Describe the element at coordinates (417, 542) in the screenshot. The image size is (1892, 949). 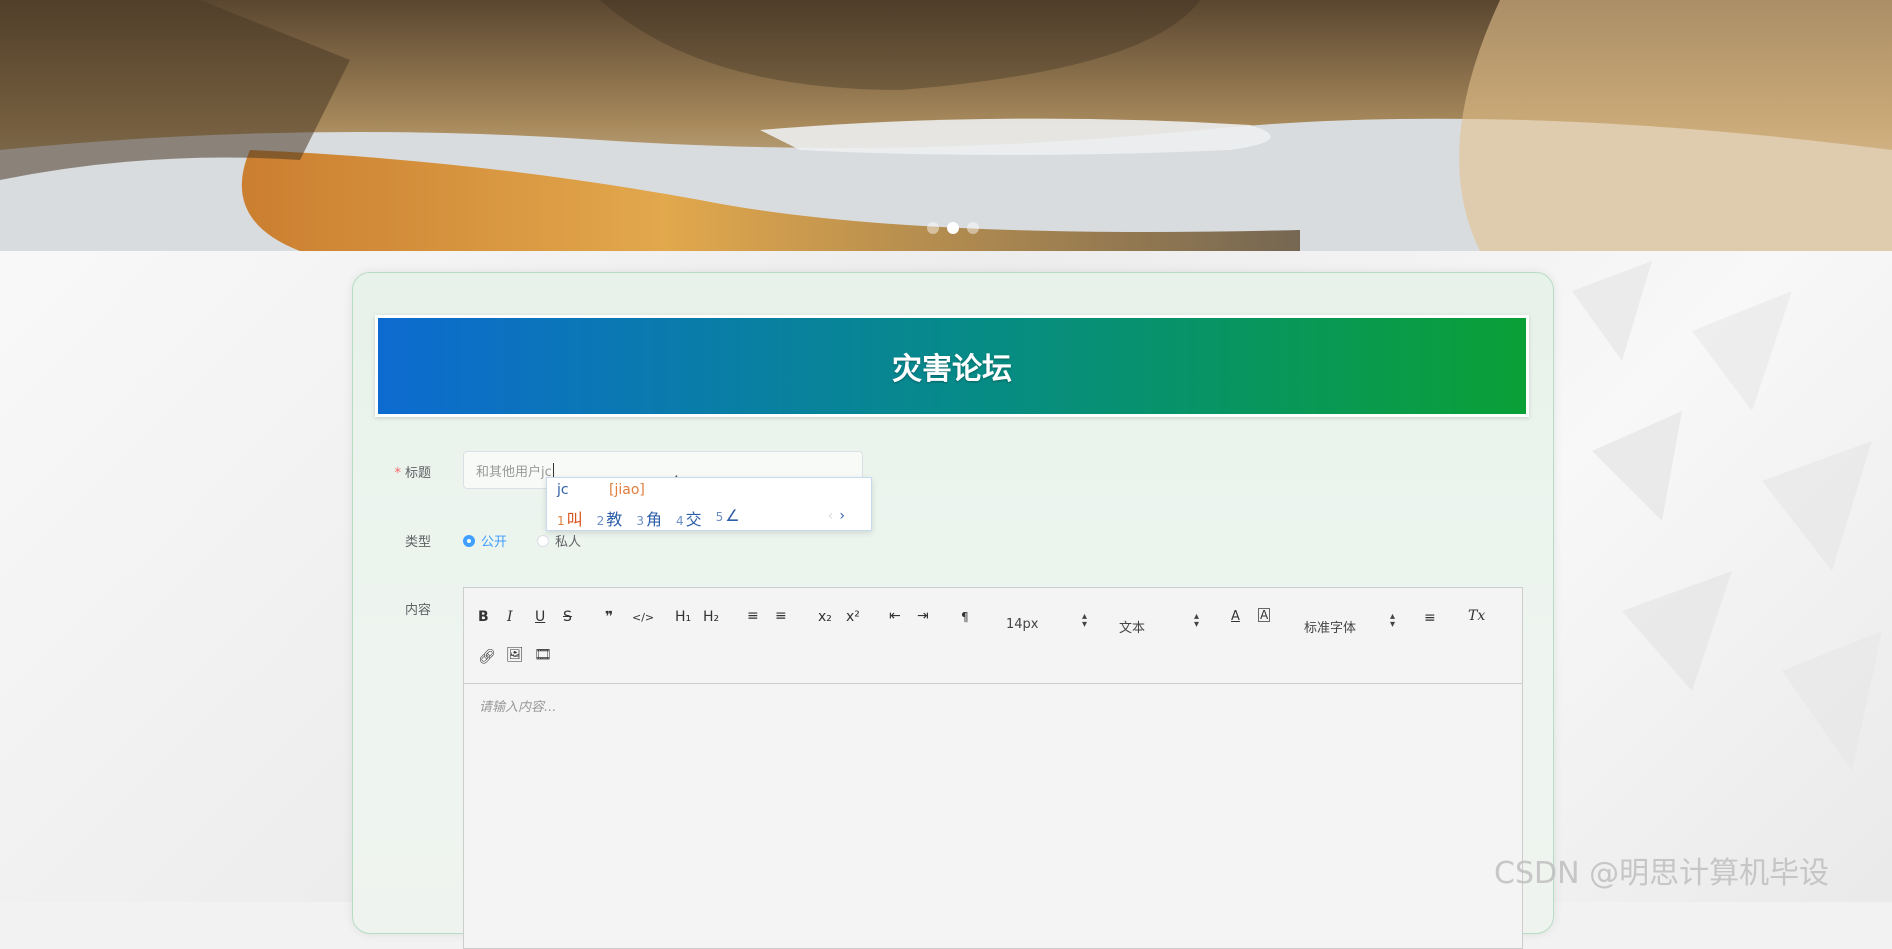
I see `type-label: 类型` at that location.